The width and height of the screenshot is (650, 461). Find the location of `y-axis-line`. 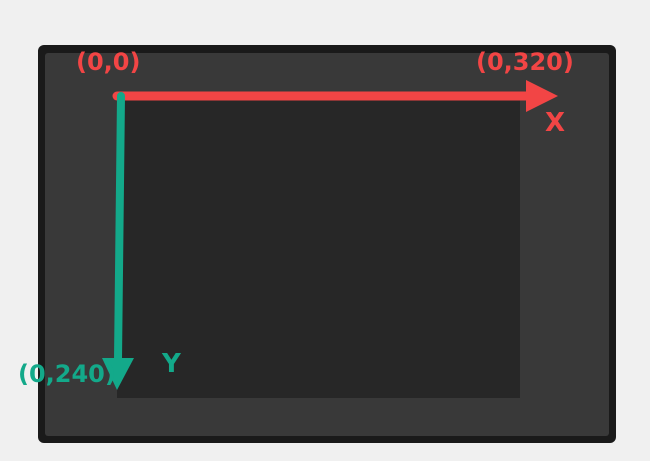

y-axis-line is located at coordinates (119, 228).